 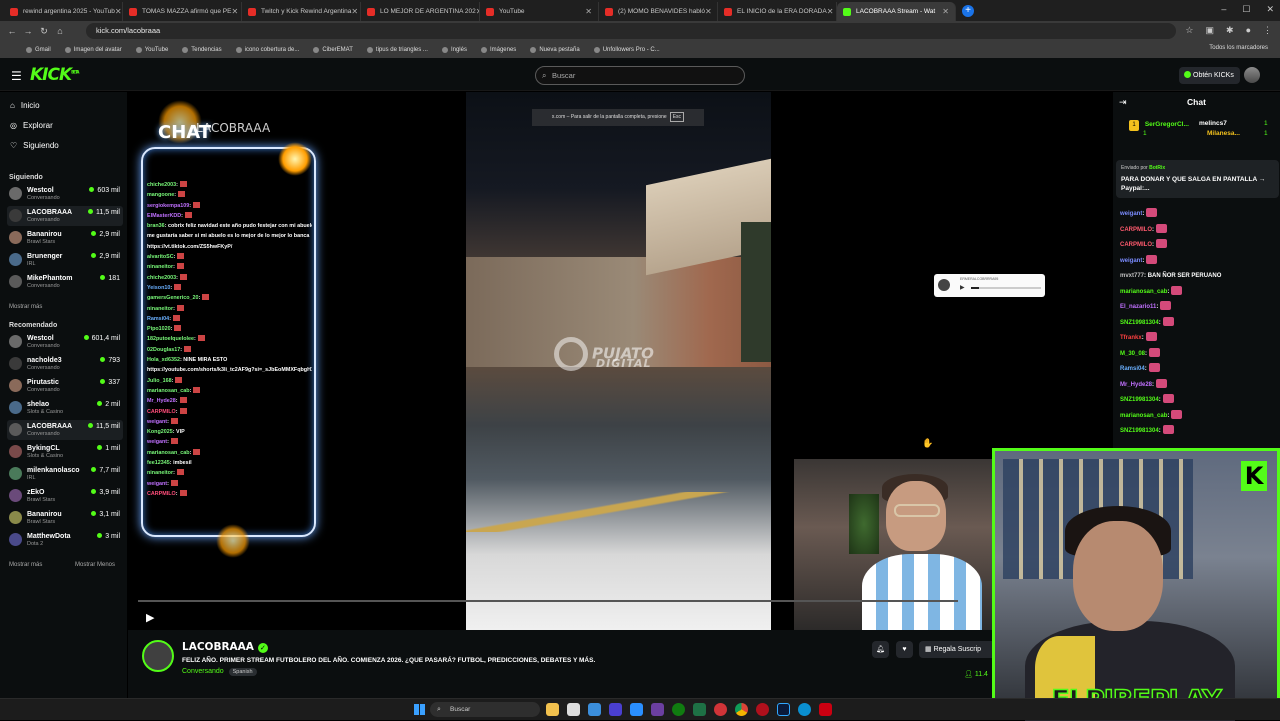 I want to click on sidebar-channel: Brunenger IRL 2,9 mil, so click(x=65, y=260).